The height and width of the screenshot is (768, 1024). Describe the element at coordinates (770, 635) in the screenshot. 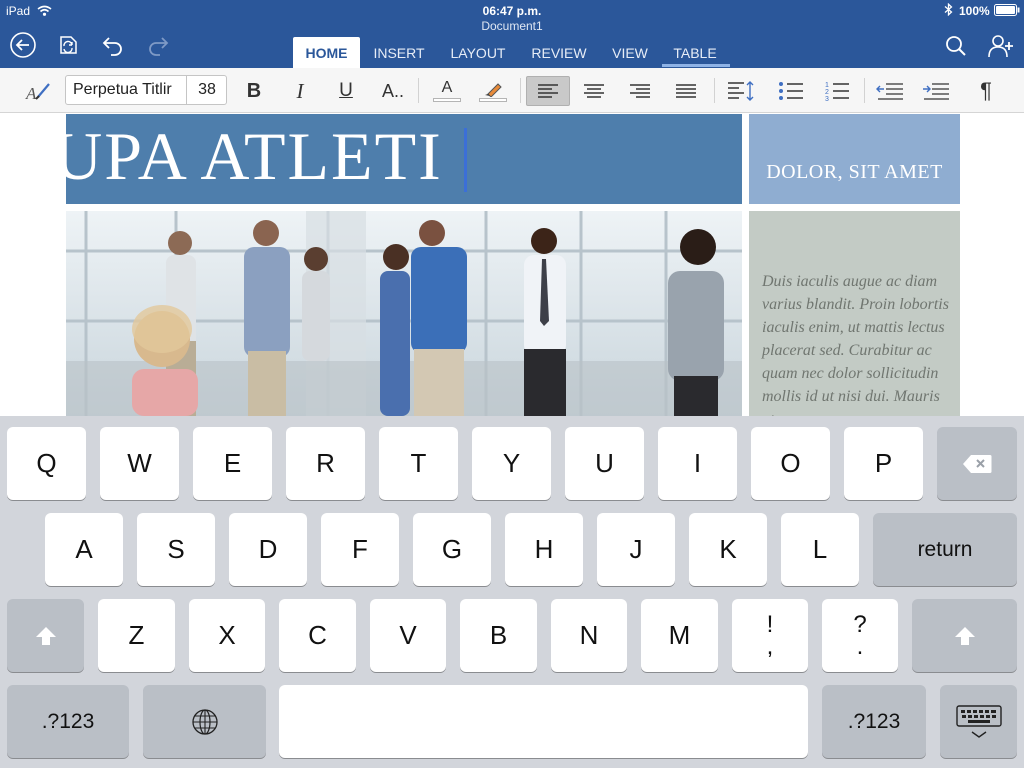

I see `key-exclamation-comma: ! ,` at that location.